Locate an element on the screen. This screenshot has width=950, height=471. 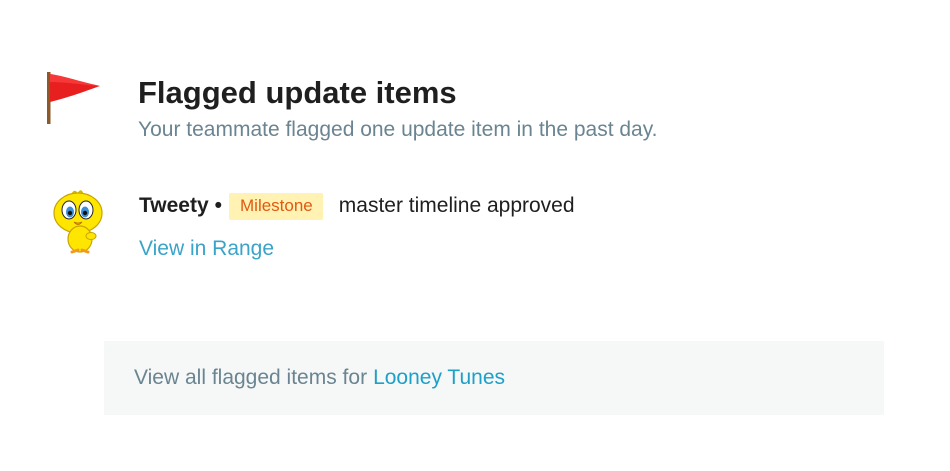
milestone-badge: Milestone is located at coordinates (276, 206).